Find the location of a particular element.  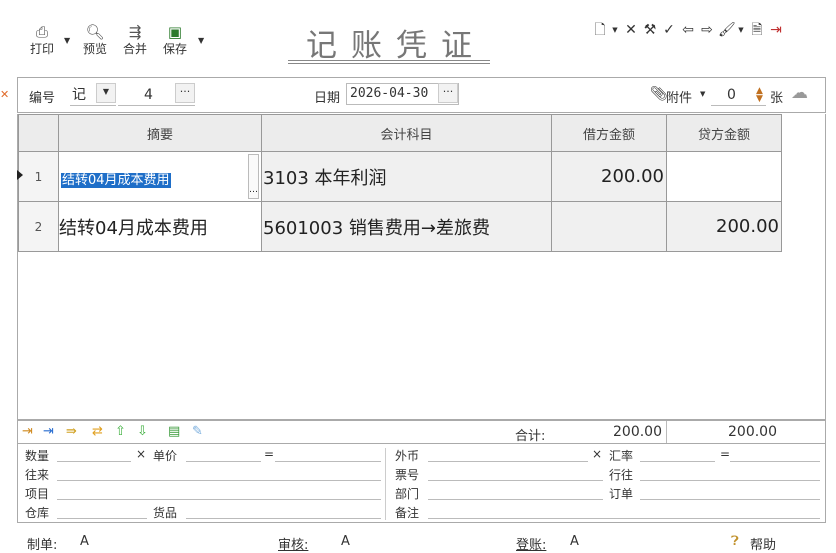

foreign-currency-label: 外币 is located at coordinates (407, 456).